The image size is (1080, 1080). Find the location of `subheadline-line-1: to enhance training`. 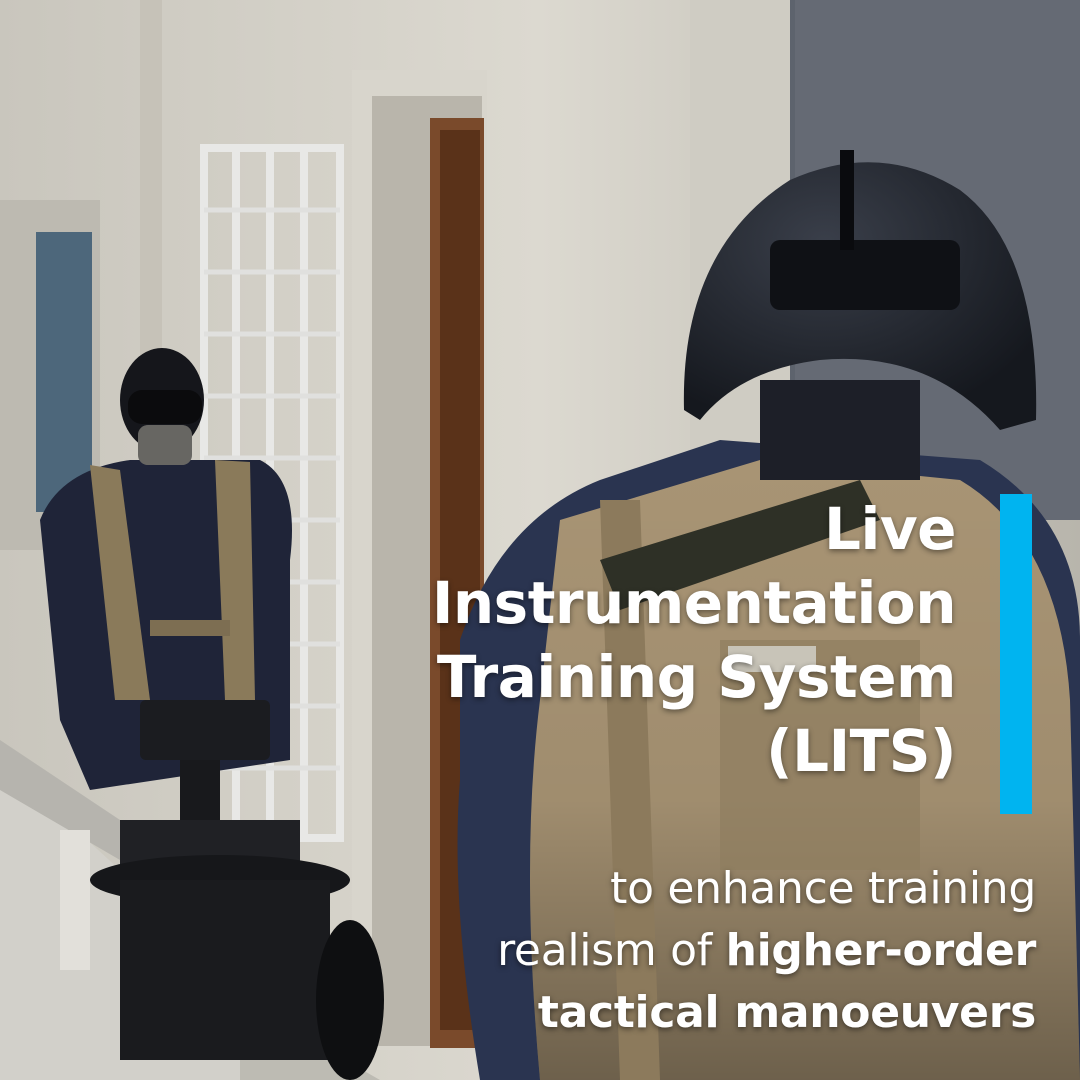

subheadline-line-1: to enhance training is located at coordinates (823, 888).